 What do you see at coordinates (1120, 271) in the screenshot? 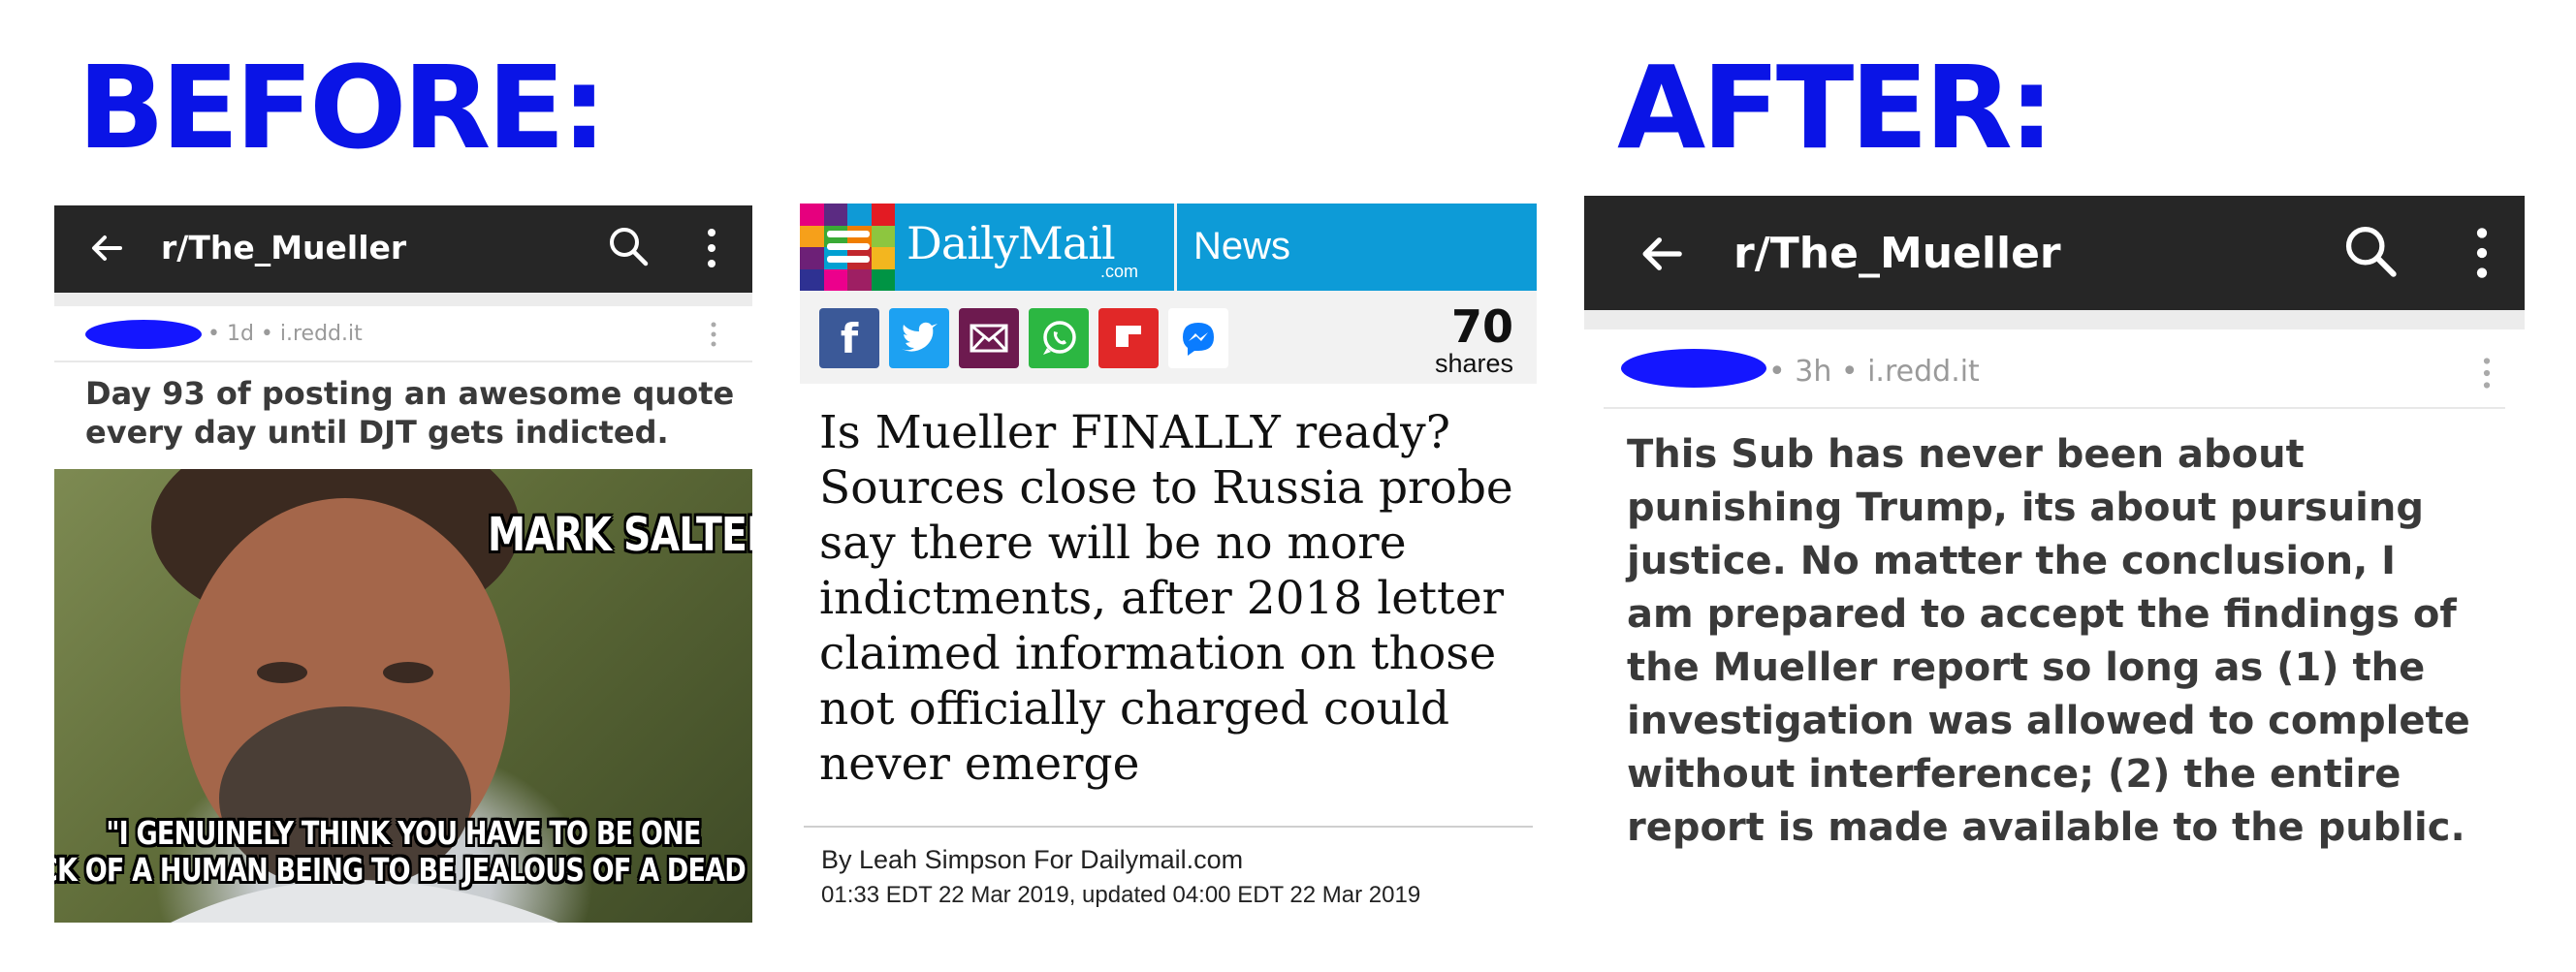
I see `dailymail-logo-suffix: .com` at bounding box center [1120, 271].